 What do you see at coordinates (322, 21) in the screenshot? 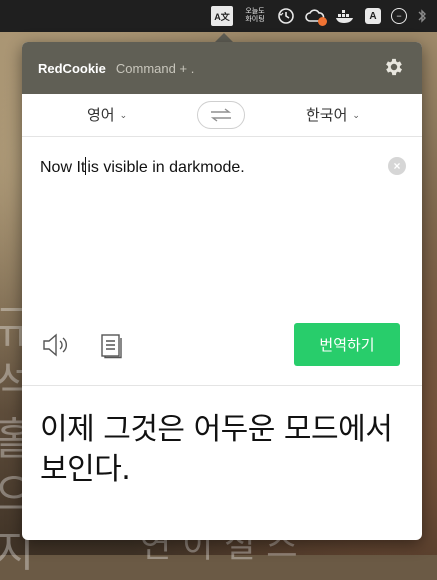
I see `notification-dot` at bounding box center [322, 21].